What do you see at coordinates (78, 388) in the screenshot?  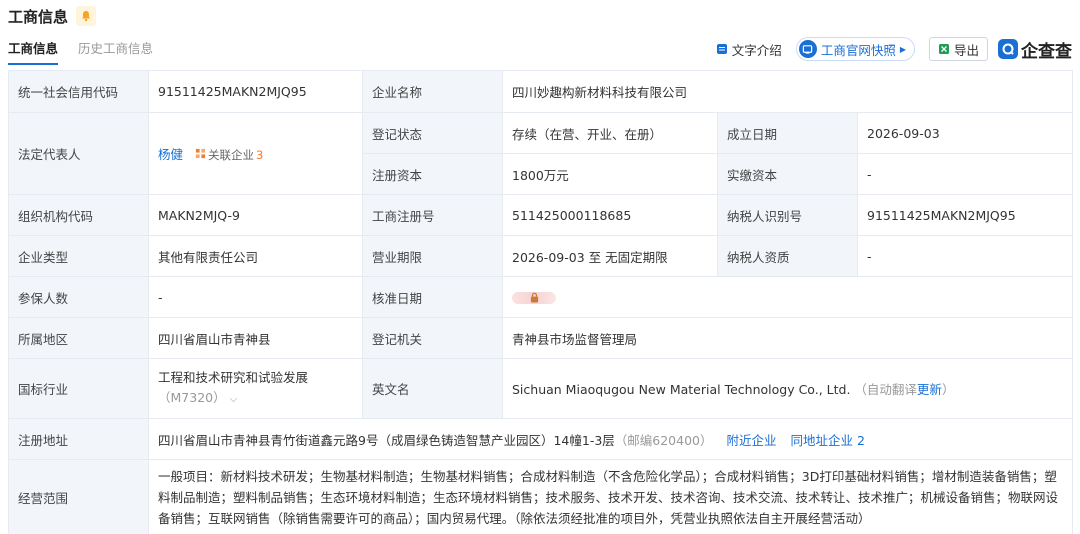 I see `industry-label: 国标行业` at bounding box center [78, 388].